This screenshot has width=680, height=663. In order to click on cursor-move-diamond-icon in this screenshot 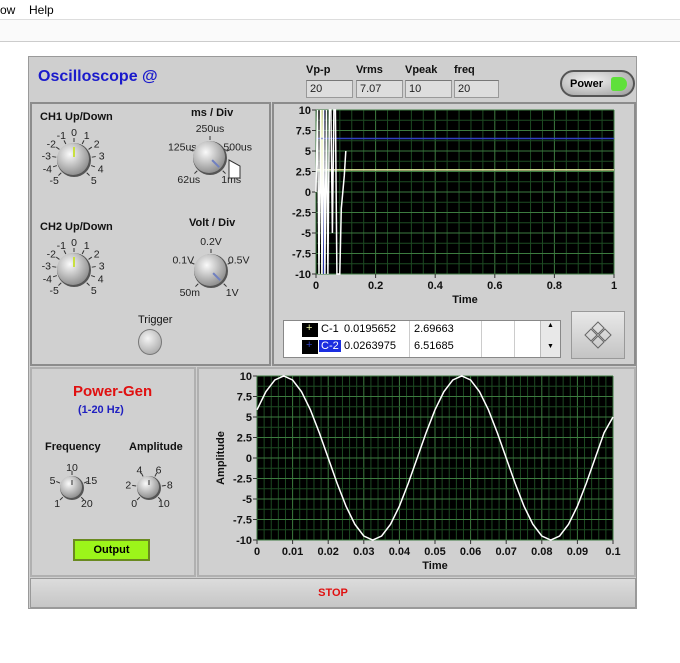, I will do `click(598, 335)`.